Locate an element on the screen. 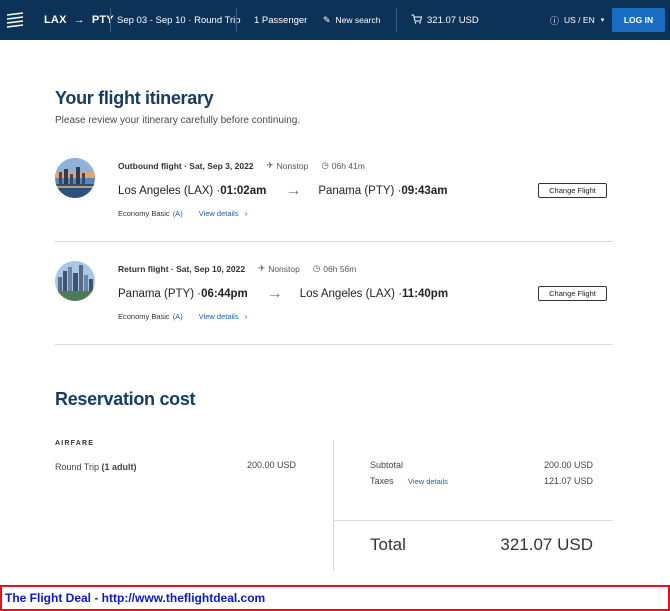 Image resolution: width=670 pixels, height=611 pixels. round-trip-label: Round Trip (1 adult) is located at coordinates (96, 467).